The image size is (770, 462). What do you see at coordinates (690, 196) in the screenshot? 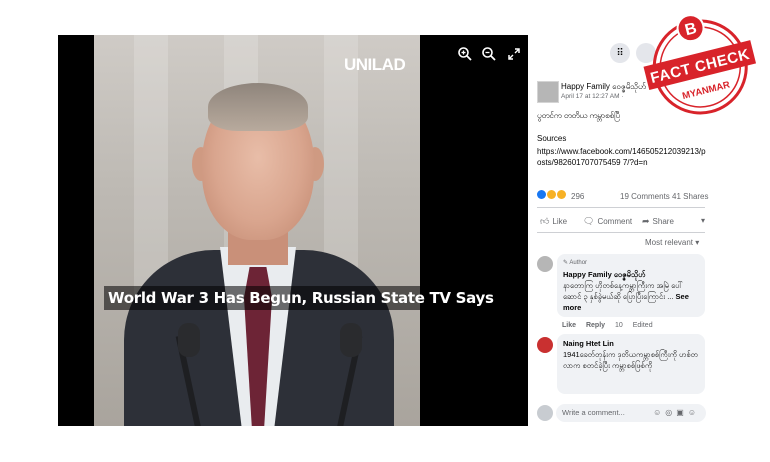
I see `shares-count: 41 Shares` at bounding box center [690, 196].